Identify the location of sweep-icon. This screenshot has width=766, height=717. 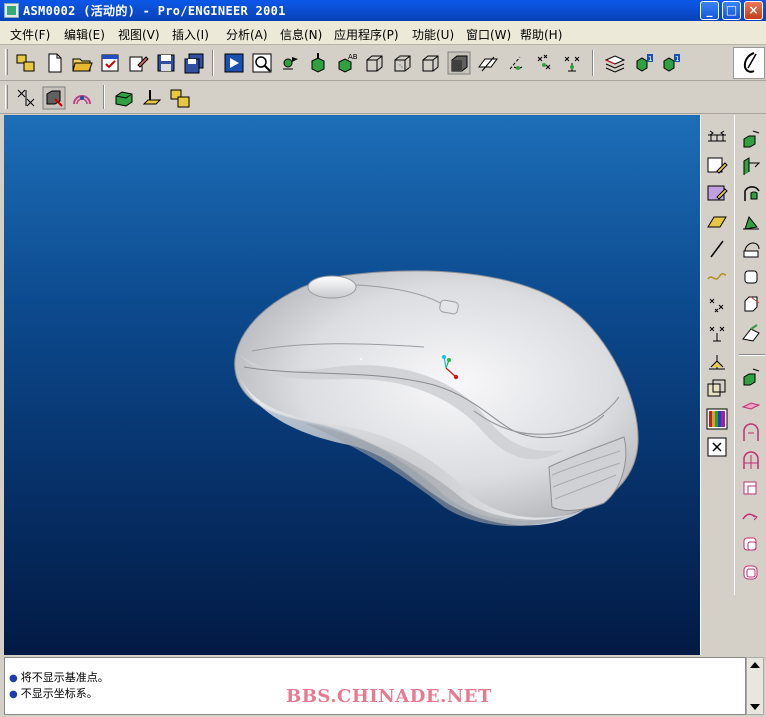
(751, 193).